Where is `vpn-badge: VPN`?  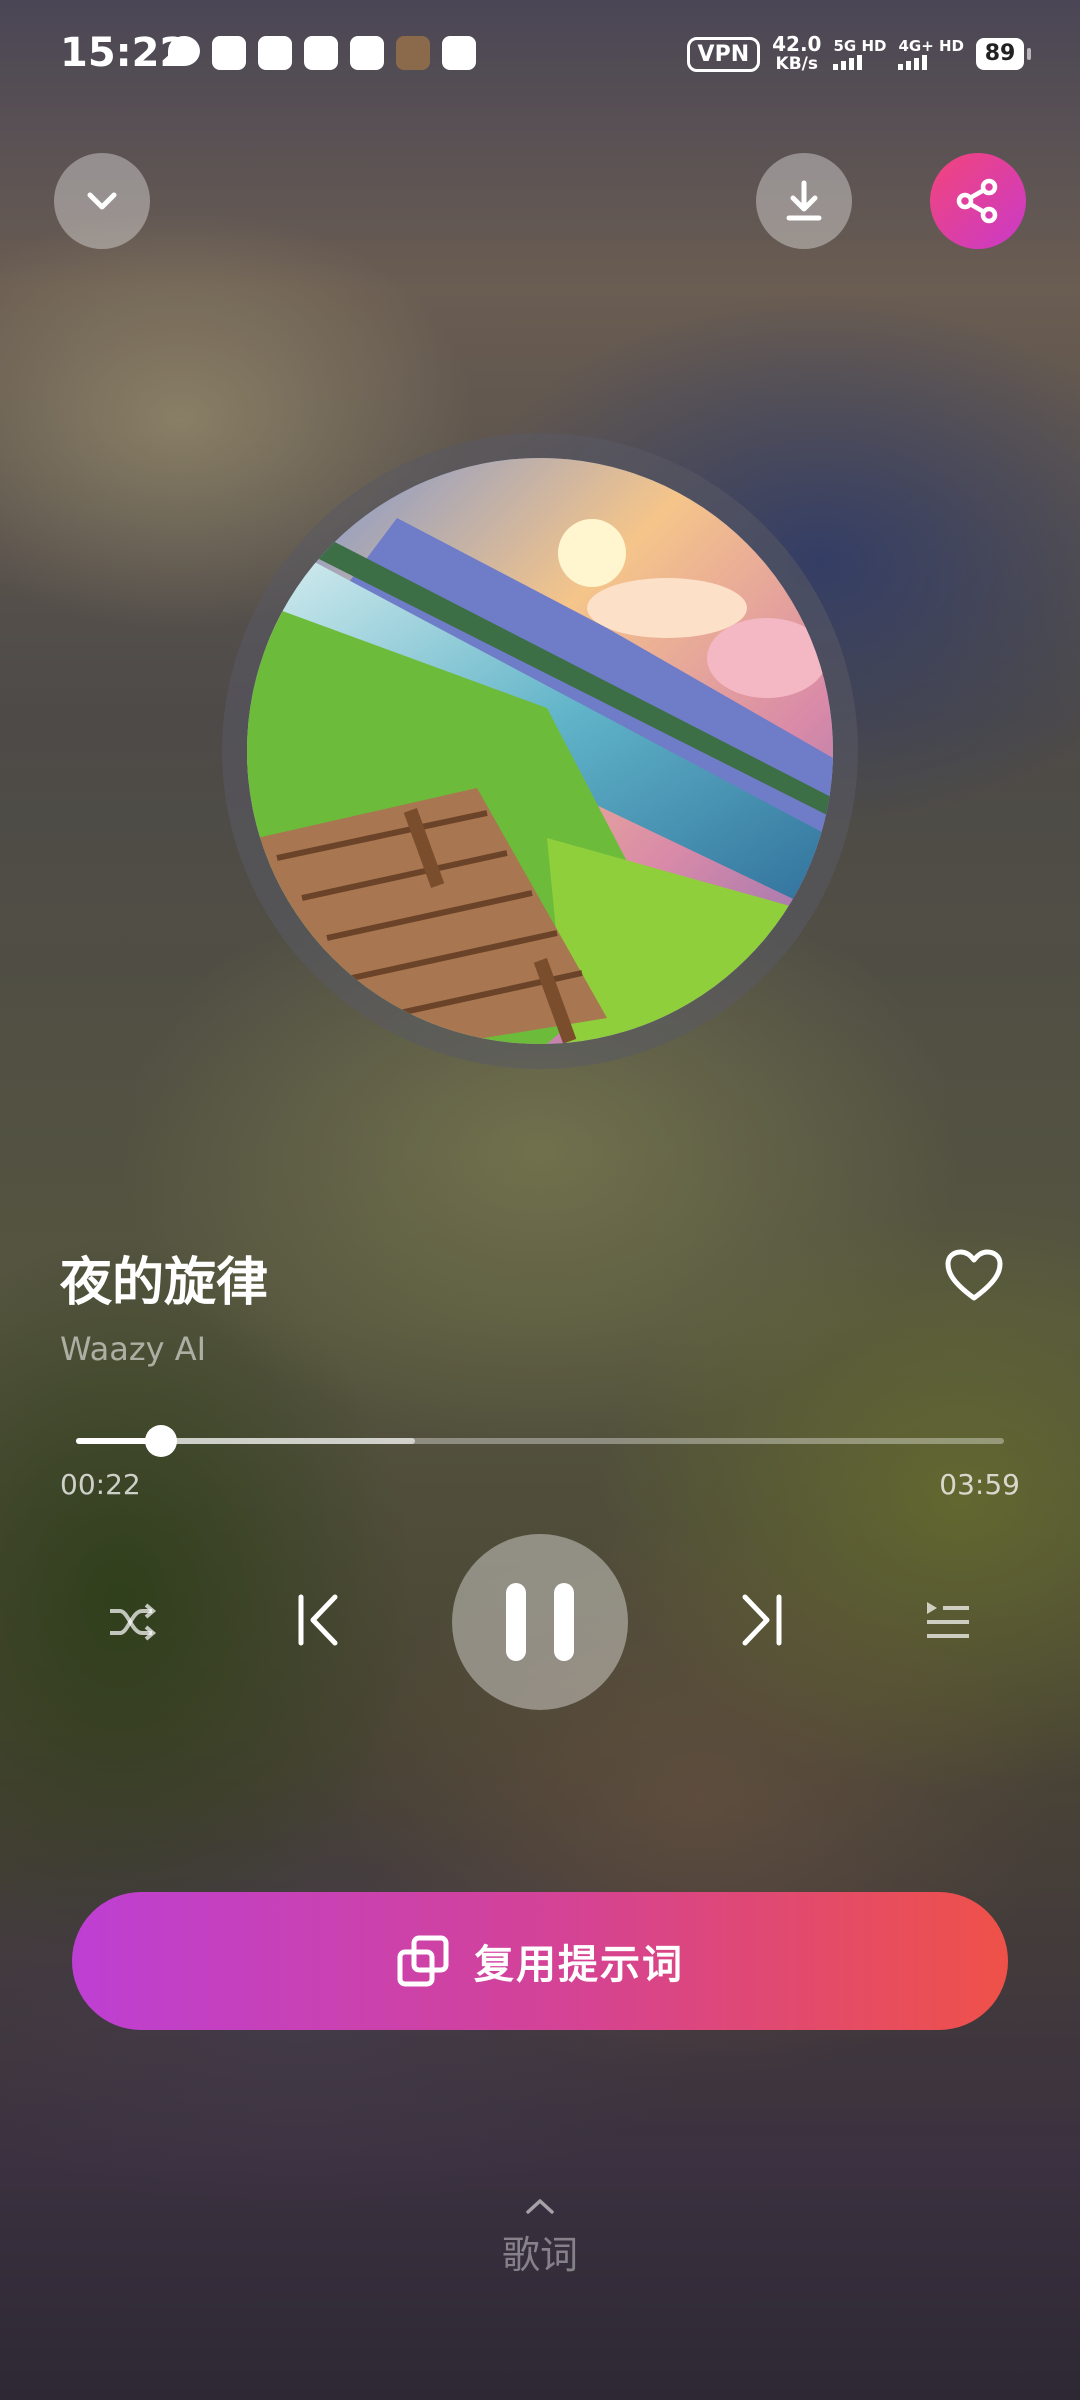
vpn-badge: VPN is located at coordinates (723, 54).